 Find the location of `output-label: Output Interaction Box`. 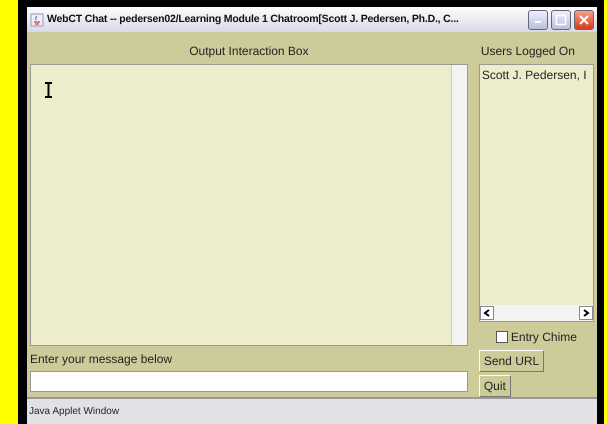

output-label: Output Interaction Box is located at coordinates (249, 51).